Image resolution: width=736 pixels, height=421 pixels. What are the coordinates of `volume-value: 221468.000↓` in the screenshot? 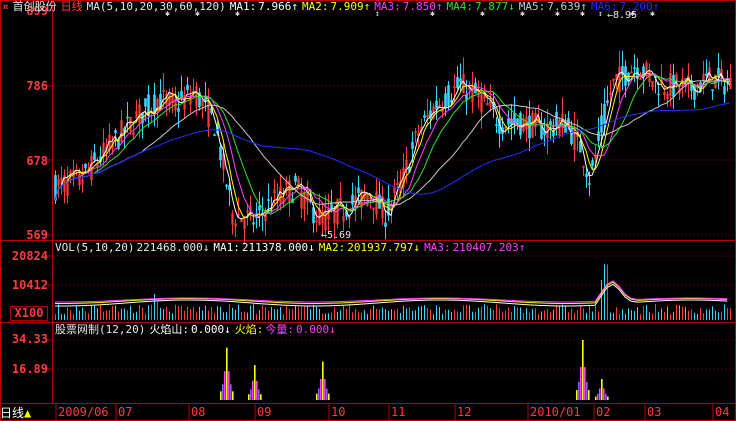 It's located at (173, 247).